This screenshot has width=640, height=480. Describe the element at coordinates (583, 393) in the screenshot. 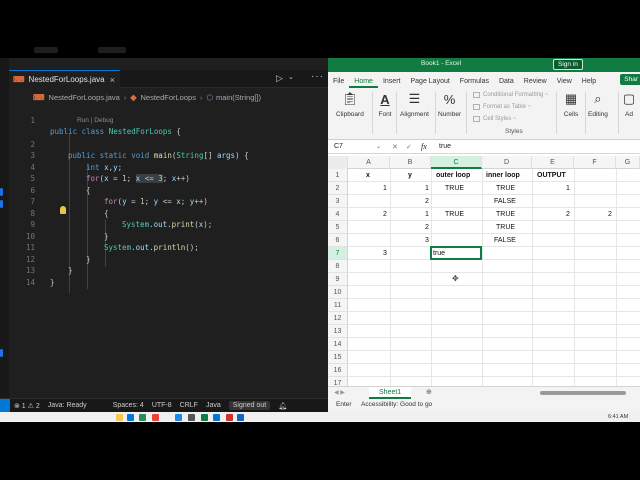

I see `horizontal-scrollbar` at that location.